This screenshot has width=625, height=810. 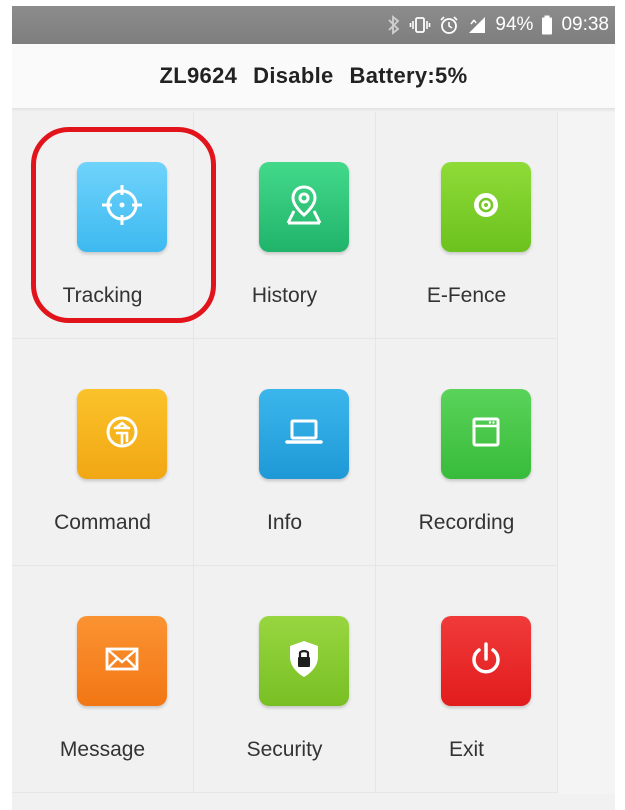 What do you see at coordinates (585, 24) in the screenshot?
I see `clock: 09:38` at bounding box center [585, 24].